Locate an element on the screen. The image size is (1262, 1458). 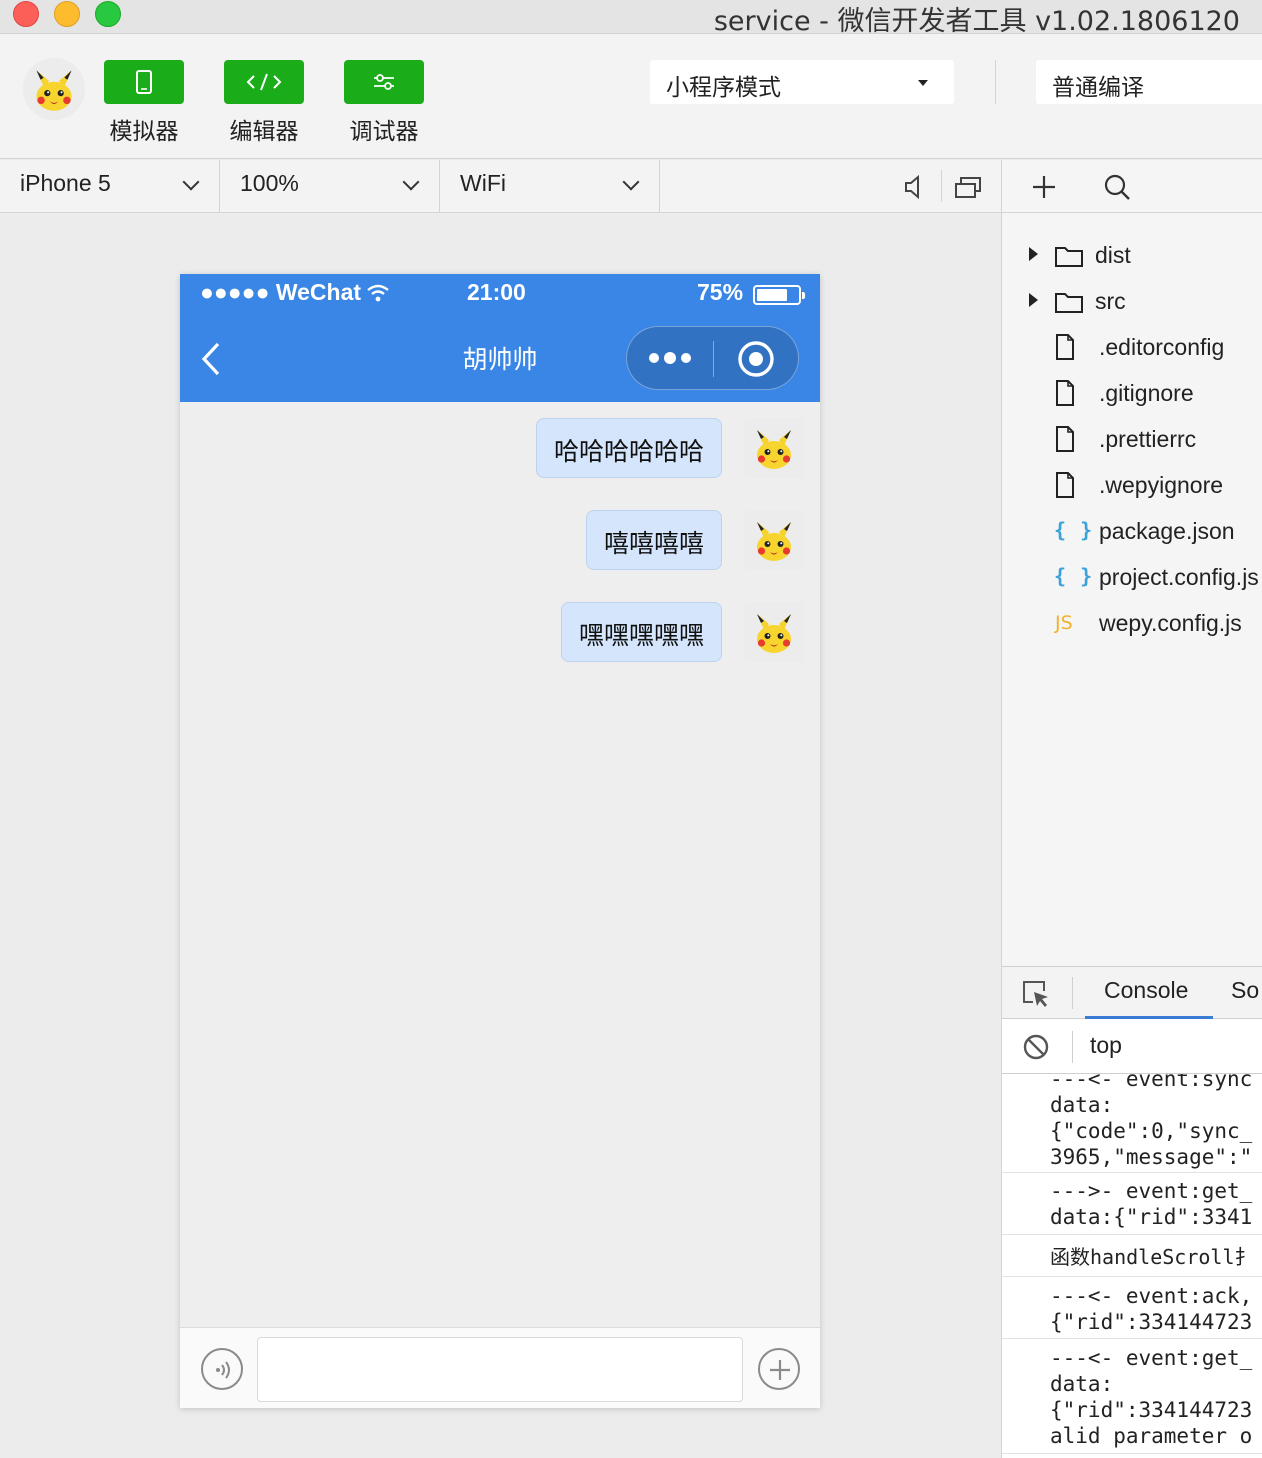
main-toolbar: 模拟器 编辑器 调试器 小程序模式 普通编译 is located at coordinates (631, 96).